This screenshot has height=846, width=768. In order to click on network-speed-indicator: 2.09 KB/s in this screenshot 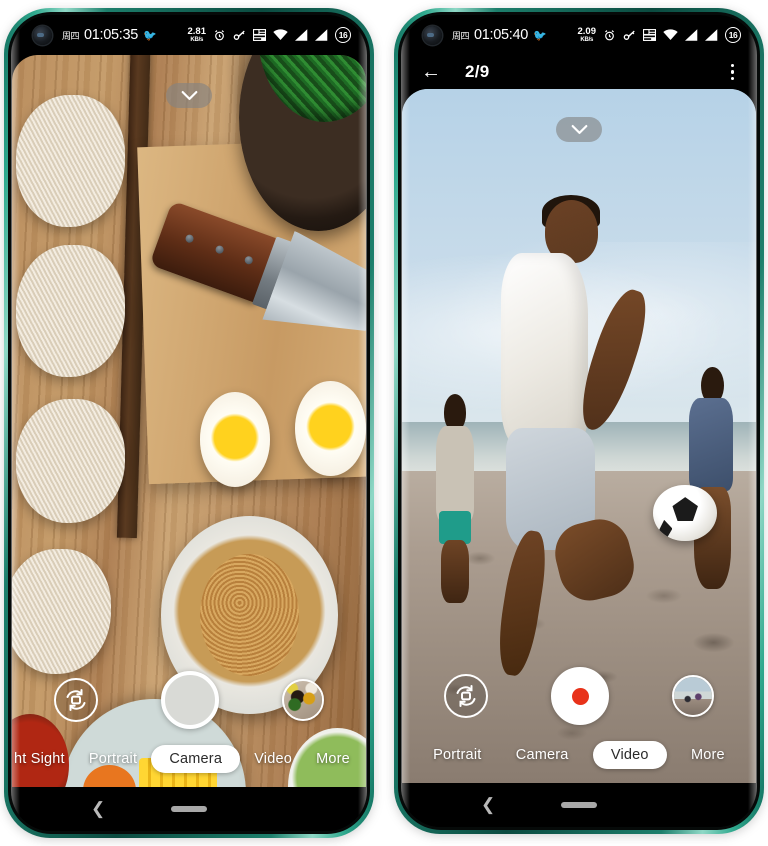, I will do `click(587, 35)`.